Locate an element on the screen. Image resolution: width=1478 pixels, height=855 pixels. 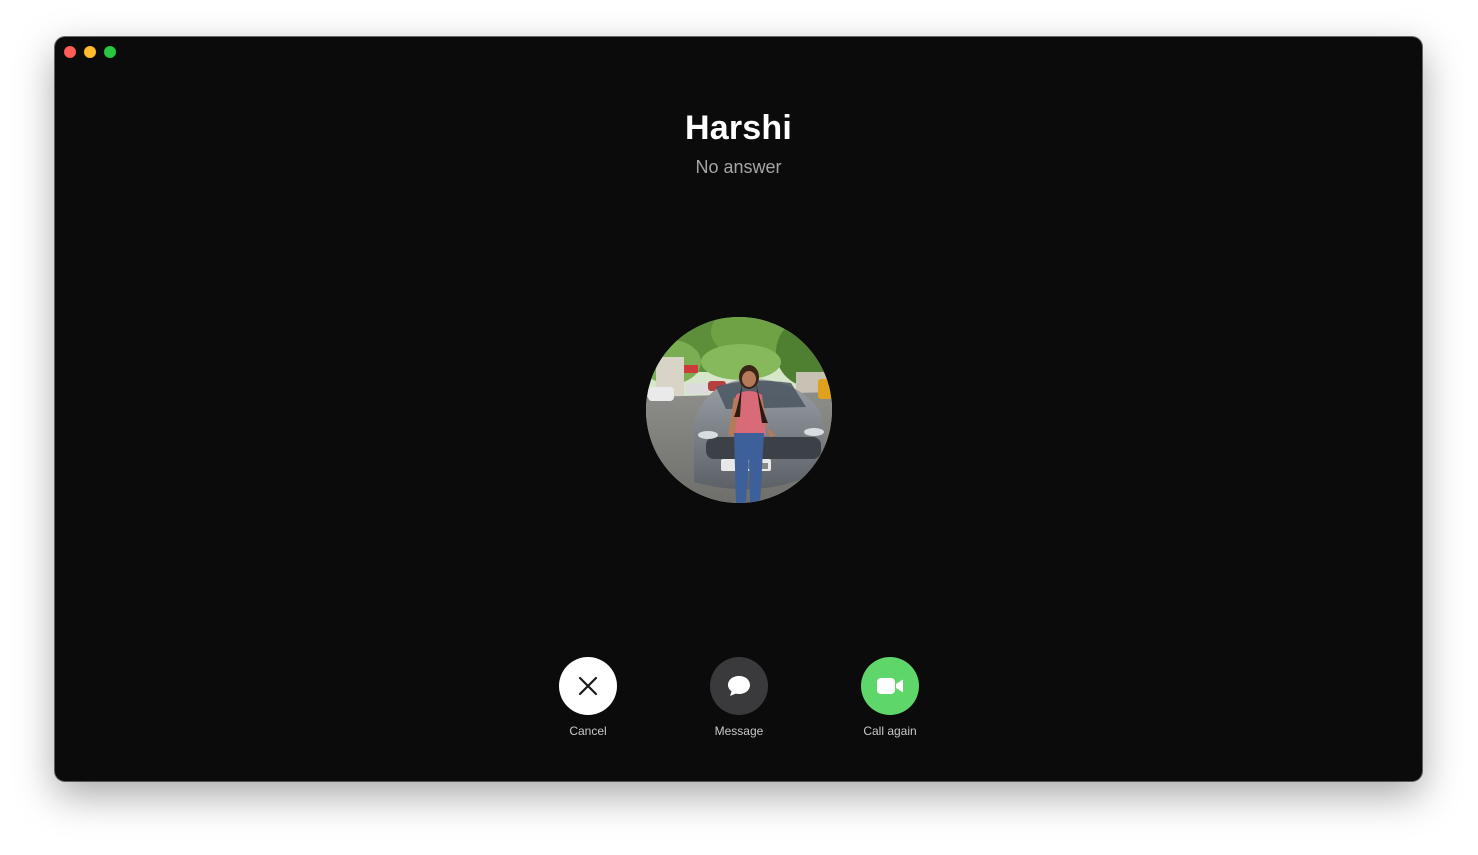
contact-avatar is located at coordinates (739, 410).